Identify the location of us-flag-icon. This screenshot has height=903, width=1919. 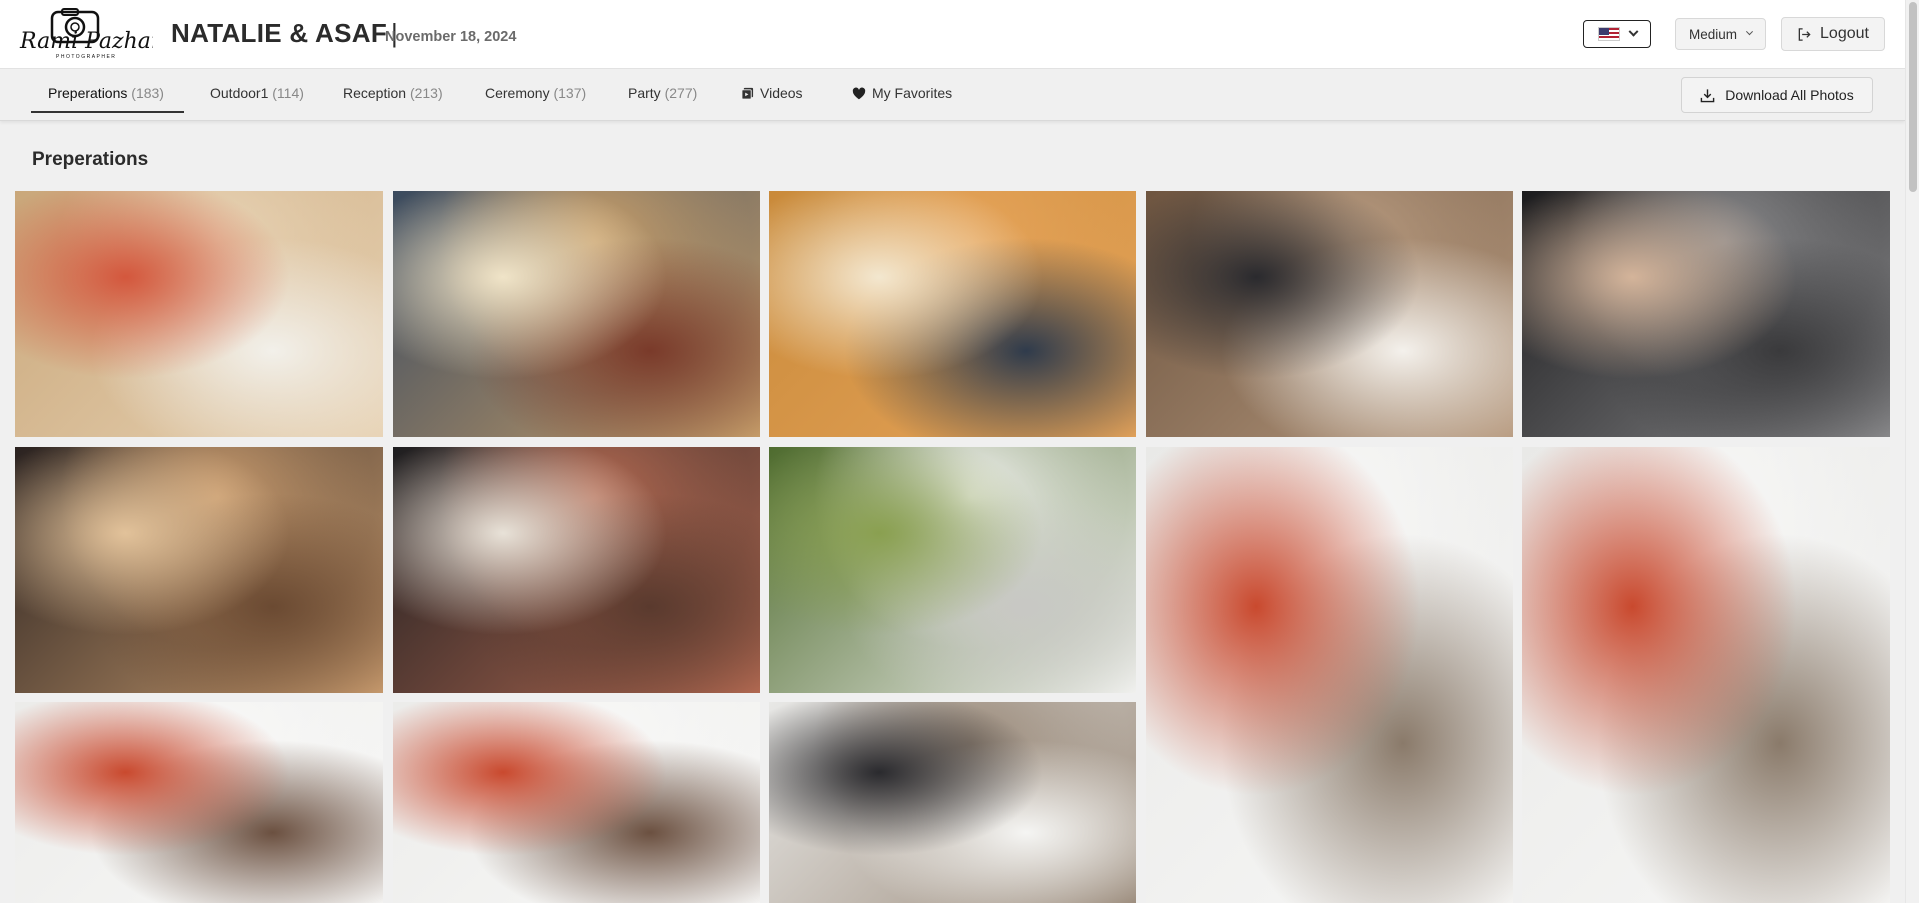
(1608, 34).